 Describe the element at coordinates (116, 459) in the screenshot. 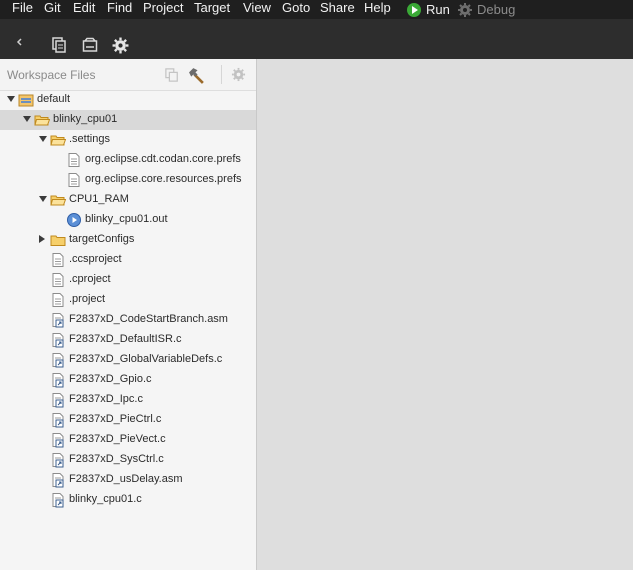

I see `tree-item-label: F2837xD_SysCtrl.c` at that location.